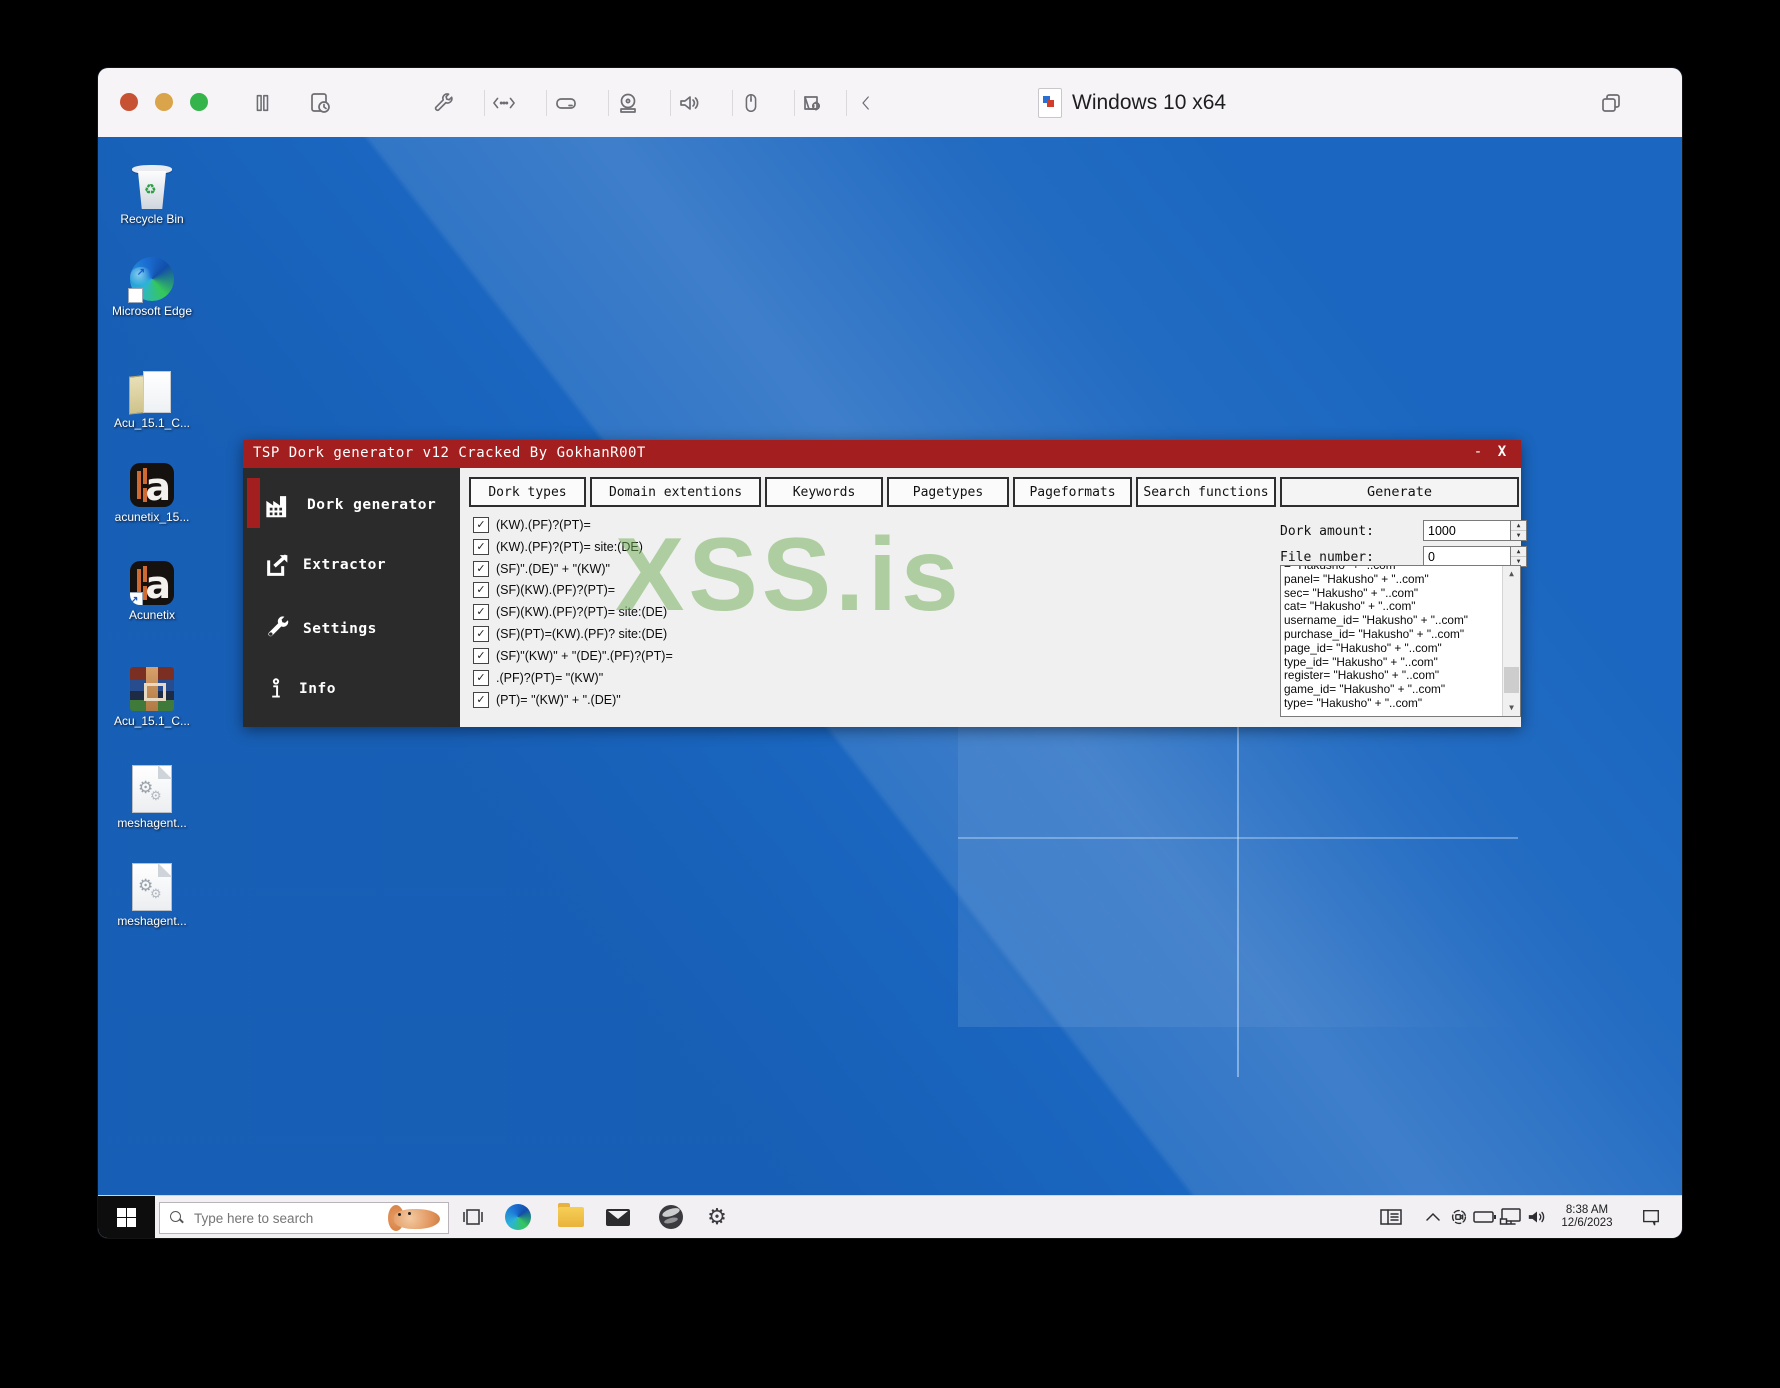 This screenshot has height=1388, width=1780. Describe the element at coordinates (547, 700) in the screenshot. I see `pattern-checkbox-row: ✓ (PT)= "(KW)" + ".(DE)"` at that location.